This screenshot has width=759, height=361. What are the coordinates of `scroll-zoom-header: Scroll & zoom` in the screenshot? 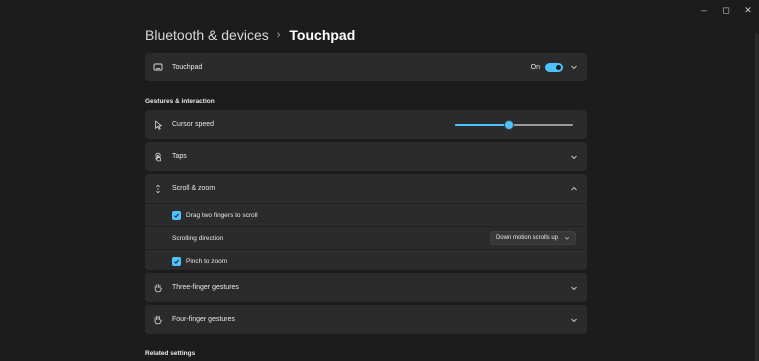 It's located at (366, 188).